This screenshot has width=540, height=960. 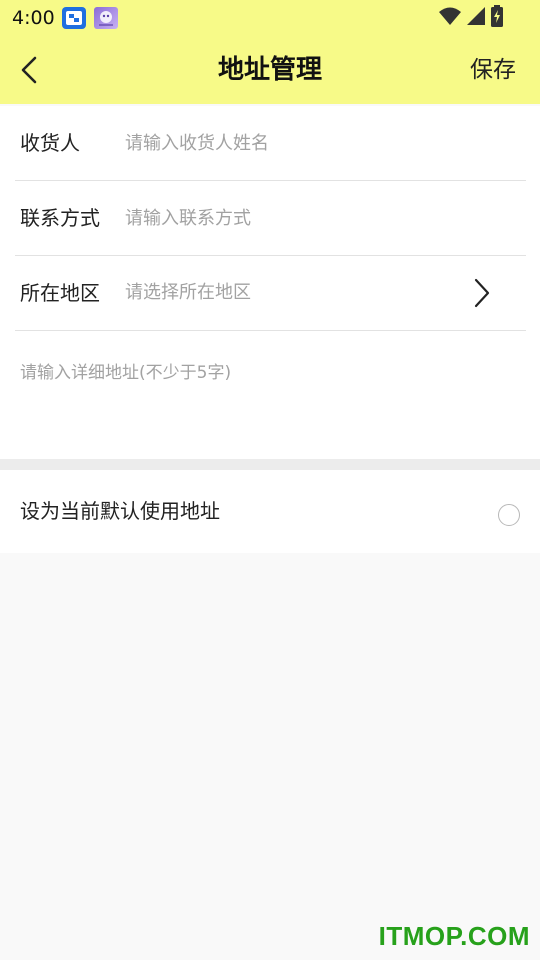 What do you see at coordinates (270, 511) in the screenshot?
I see `default-address-row: 设为当前默认使用地址` at bounding box center [270, 511].